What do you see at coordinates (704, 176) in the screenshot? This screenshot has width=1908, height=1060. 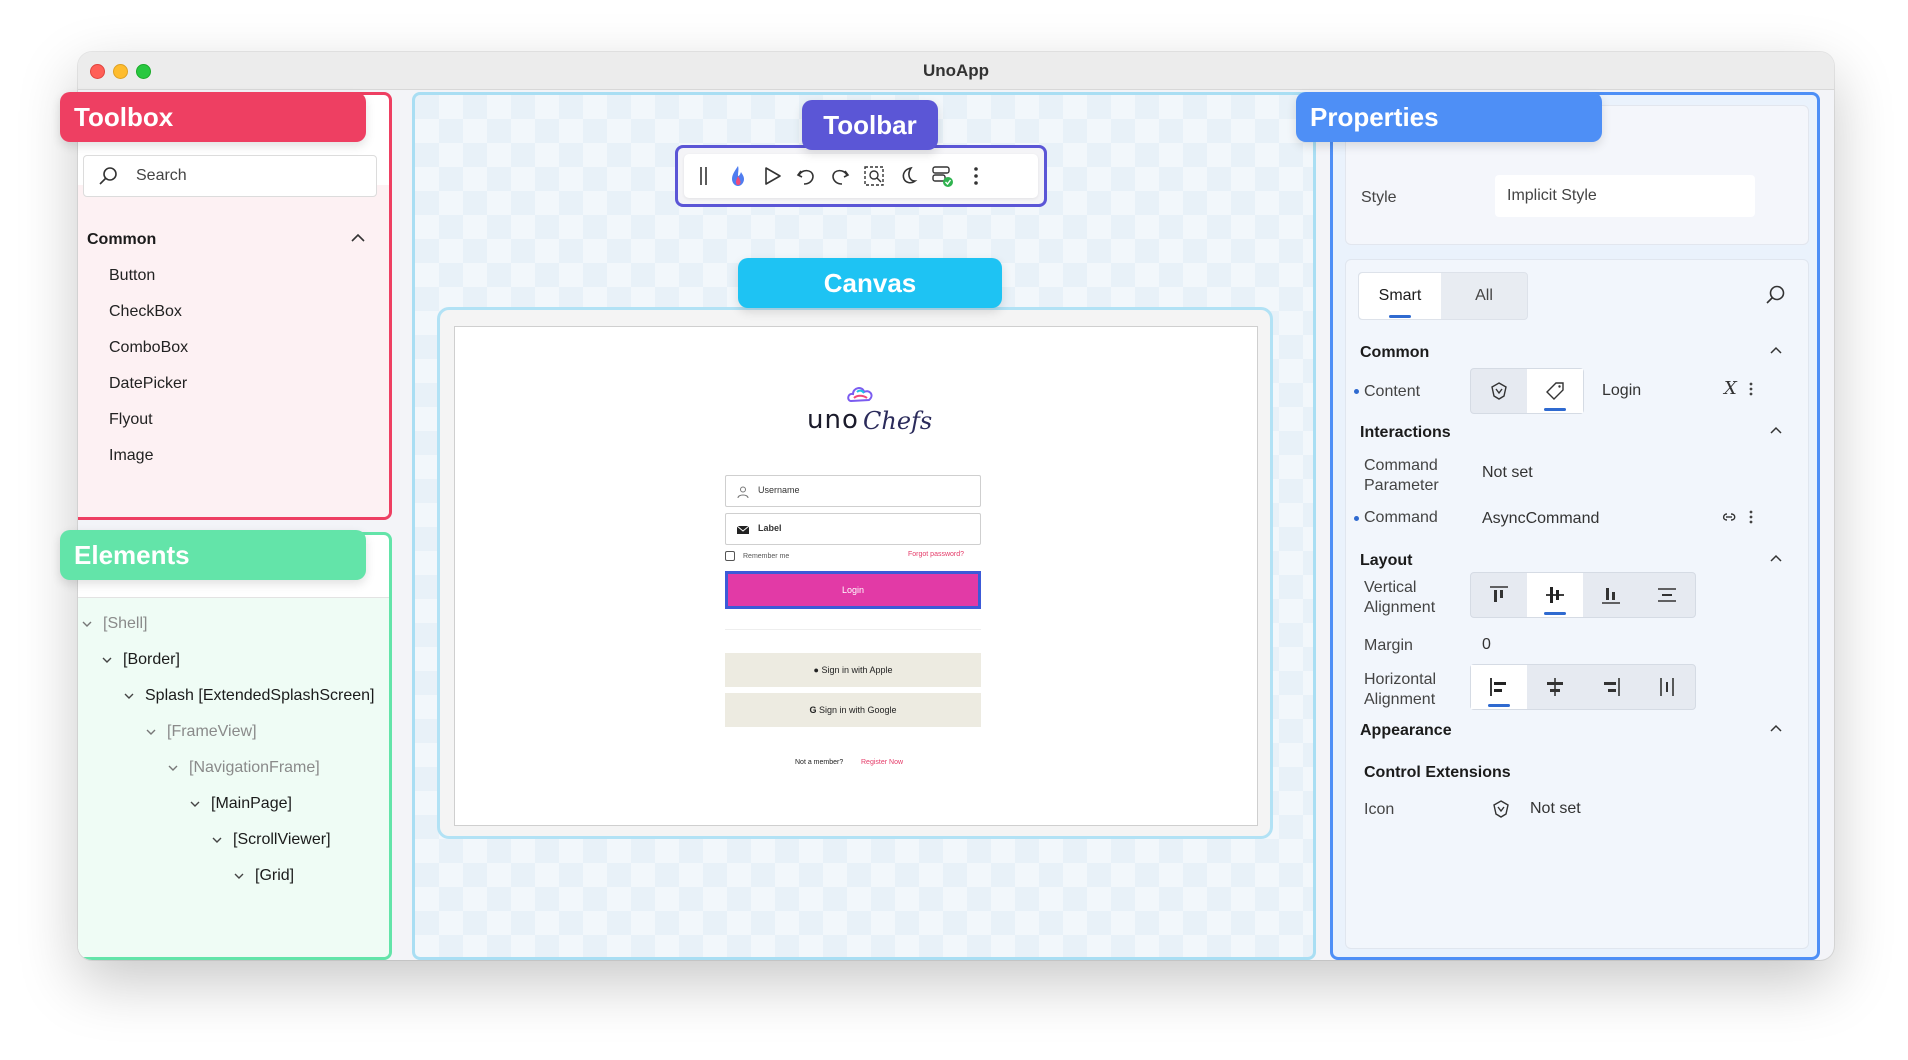 I see `drag-handle-icon` at bounding box center [704, 176].